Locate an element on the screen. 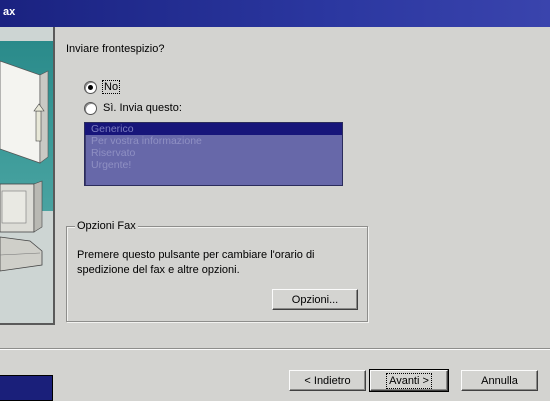 This screenshot has height=401, width=550. back-button: < Indietro is located at coordinates (327, 380).